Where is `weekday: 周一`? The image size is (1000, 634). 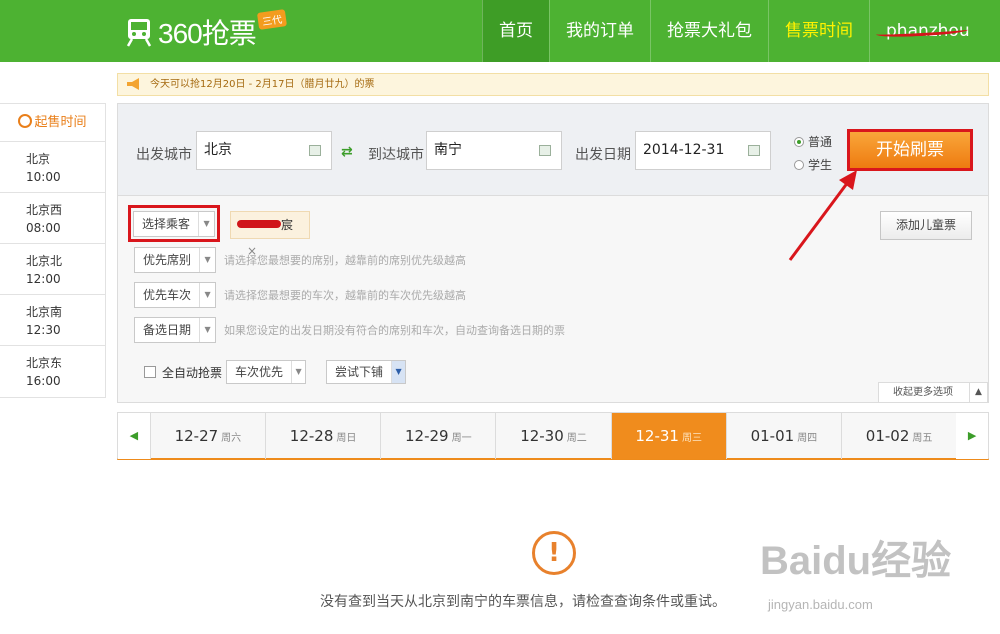 weekday: 周一 is located at coordinates (461, 438).